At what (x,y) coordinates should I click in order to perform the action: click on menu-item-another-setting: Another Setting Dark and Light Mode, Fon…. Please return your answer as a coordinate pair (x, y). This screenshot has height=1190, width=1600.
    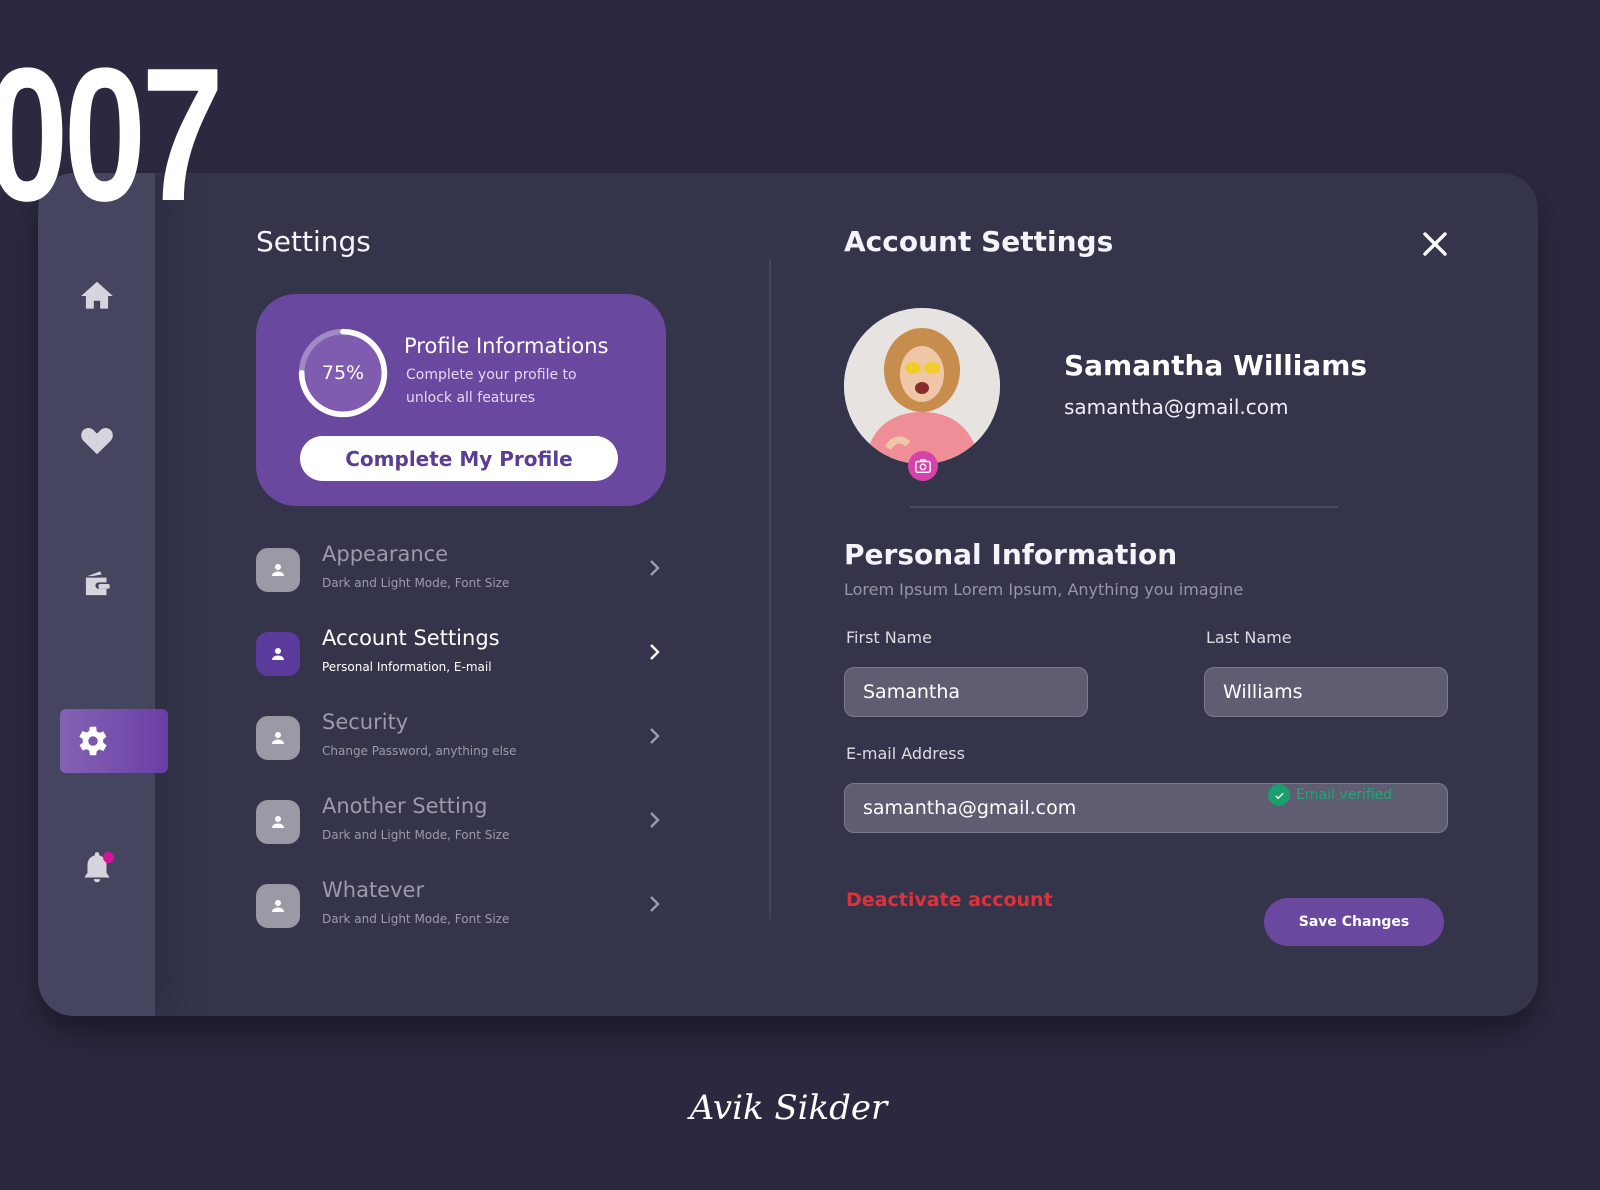
    Looking at the image, I should click on (466, 839).